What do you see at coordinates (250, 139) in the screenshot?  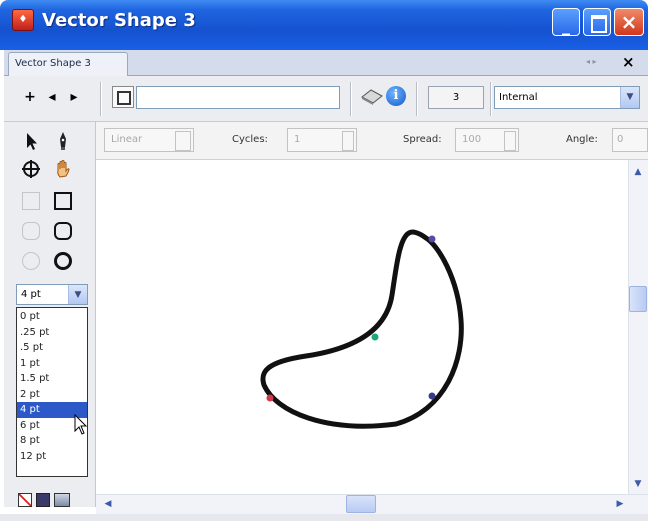 I see `cycles-label: Cycles:` at bounding box center [250, 139].